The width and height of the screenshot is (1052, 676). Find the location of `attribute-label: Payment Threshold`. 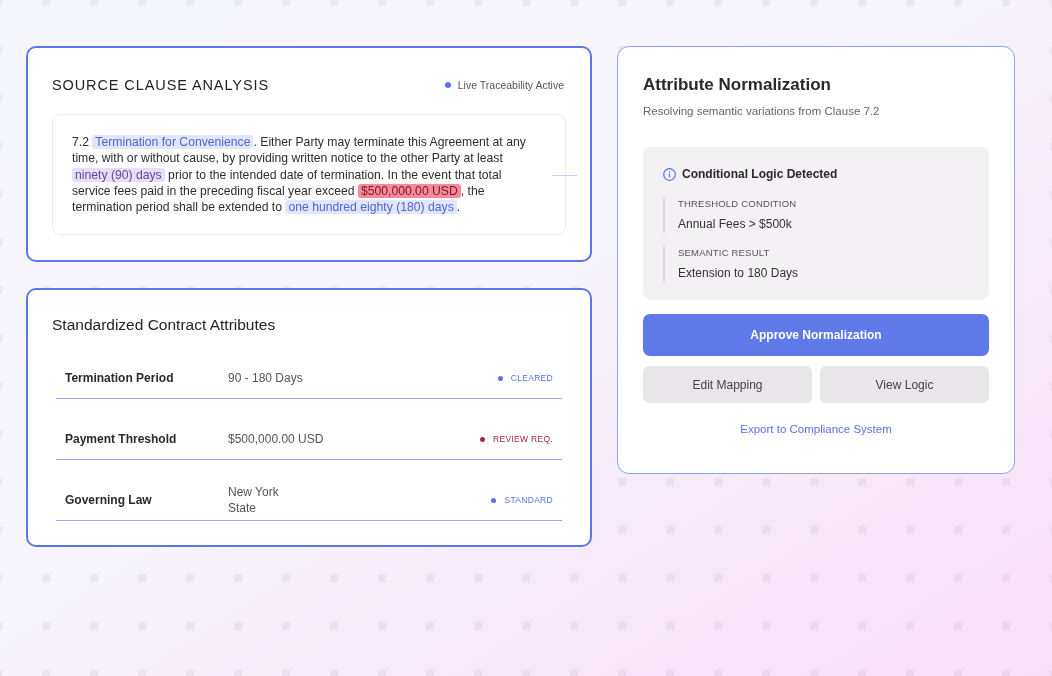

attribute-label: Payment Threshold is located at coordinates (121, 439).